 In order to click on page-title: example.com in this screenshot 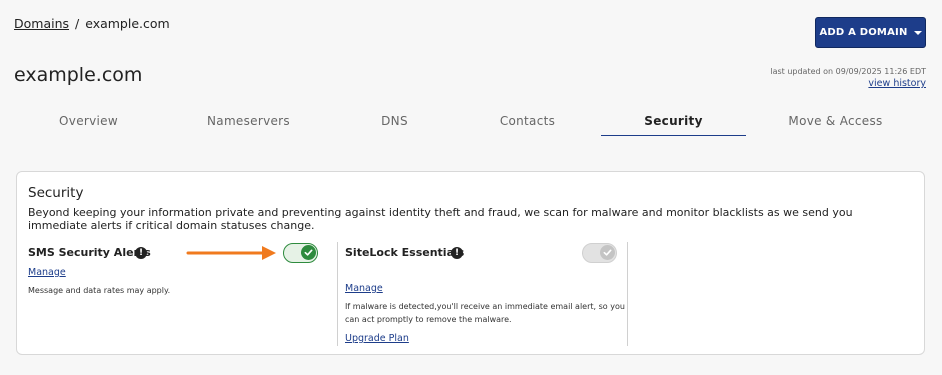, I will do `click(78, 75)`.